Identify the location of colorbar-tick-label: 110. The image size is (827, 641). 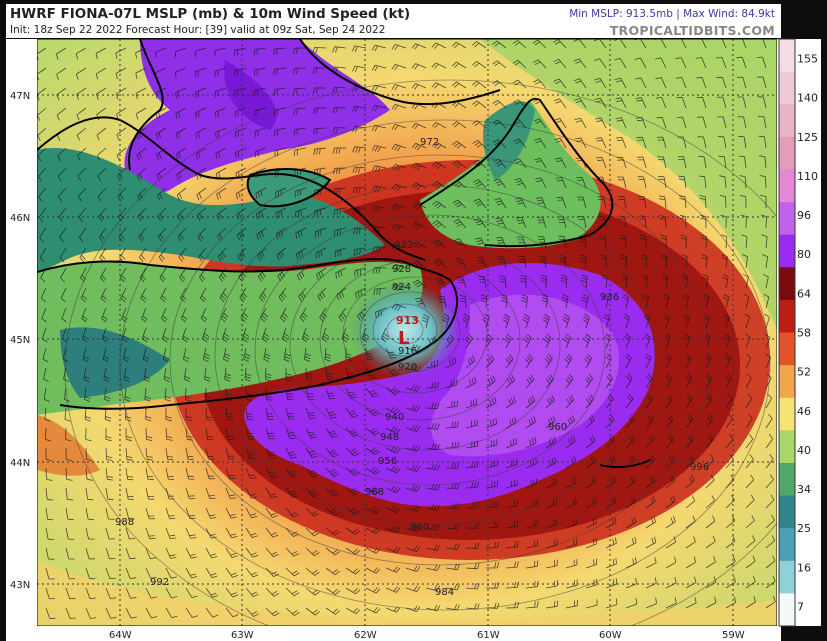
(807, 176).